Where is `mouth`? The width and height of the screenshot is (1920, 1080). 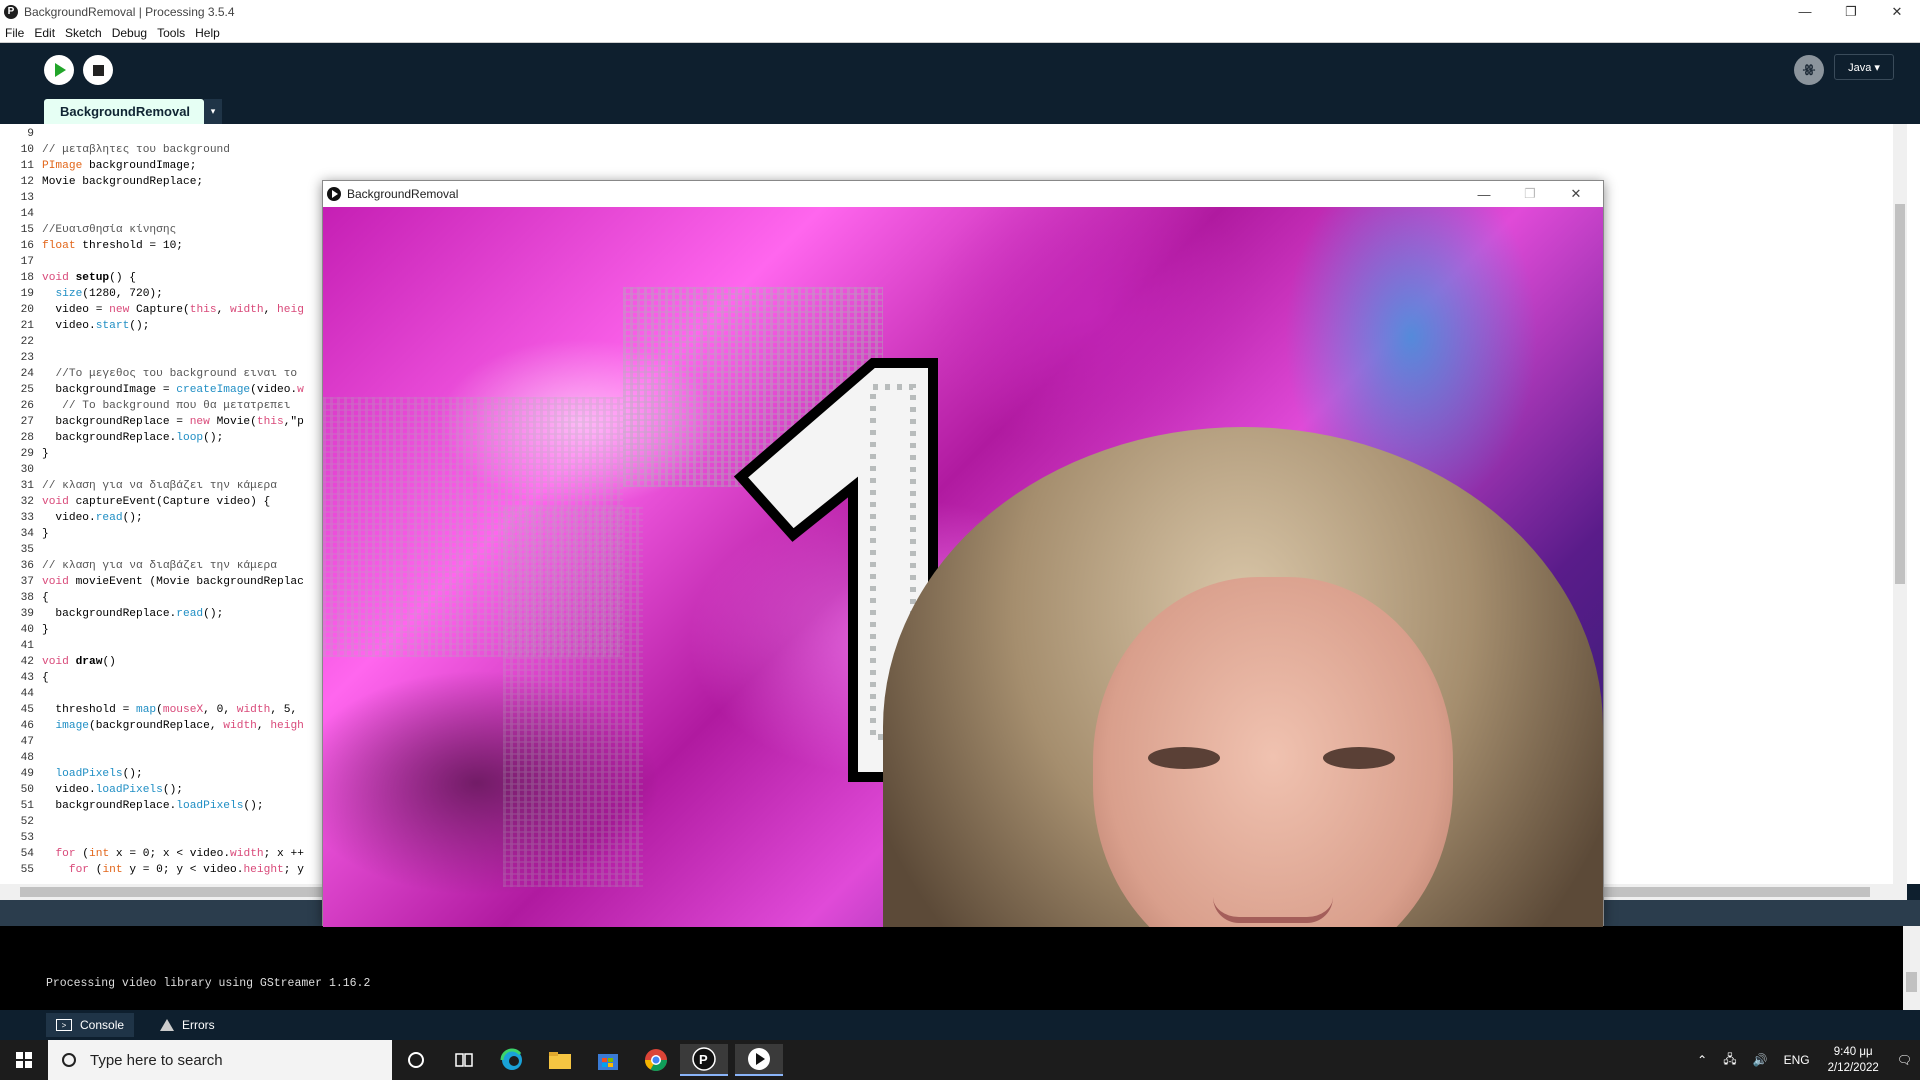
mouth is located at coordinates (1273, 910).